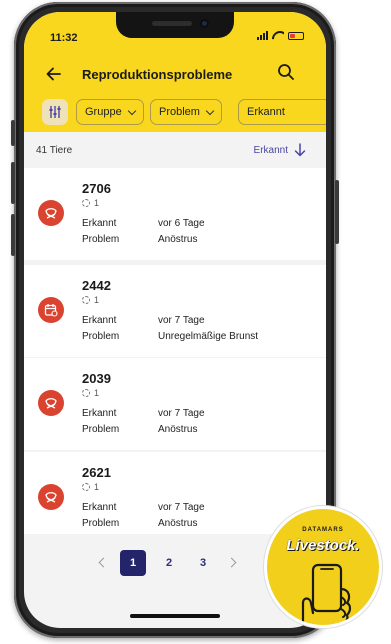  I want to click on battery-icon, so click(296, 35).